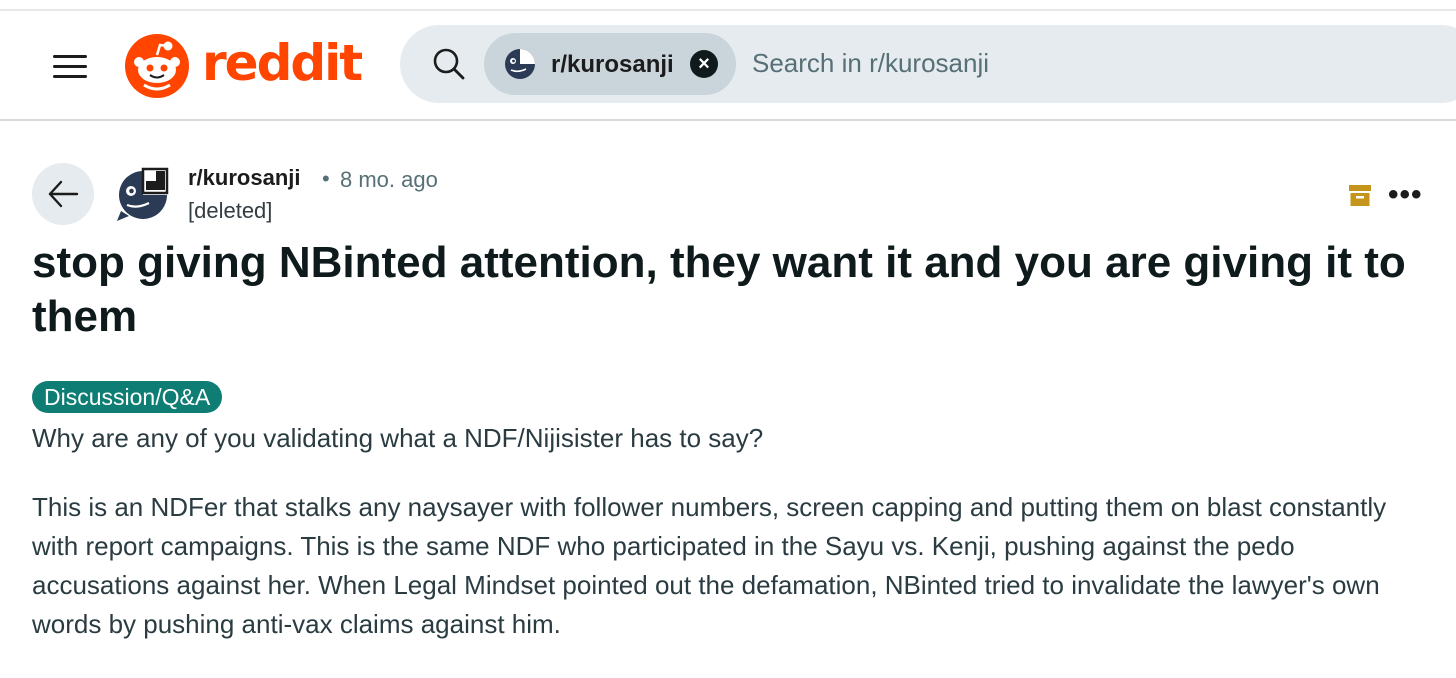  Describe the element at coordinates (70, 66) in the screenshot. I see `hamburger-menu-icon` at that location.